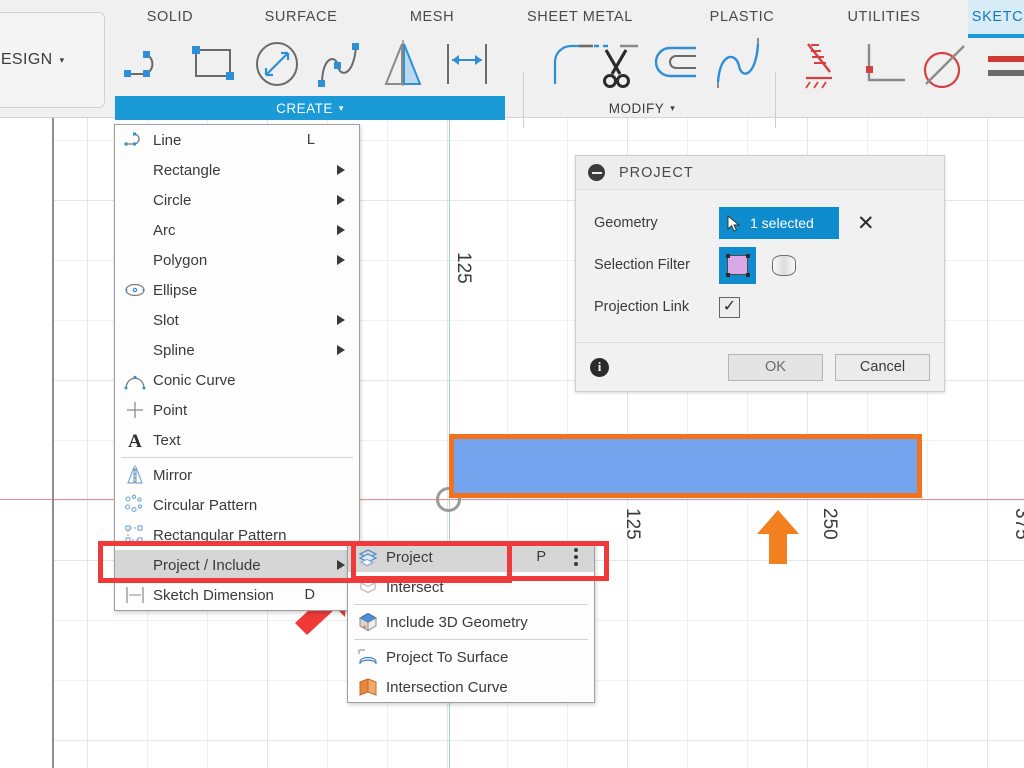 The height and width of the screenshot is (768, 1024). I want to click on svg-text: A, so click(135, 441).